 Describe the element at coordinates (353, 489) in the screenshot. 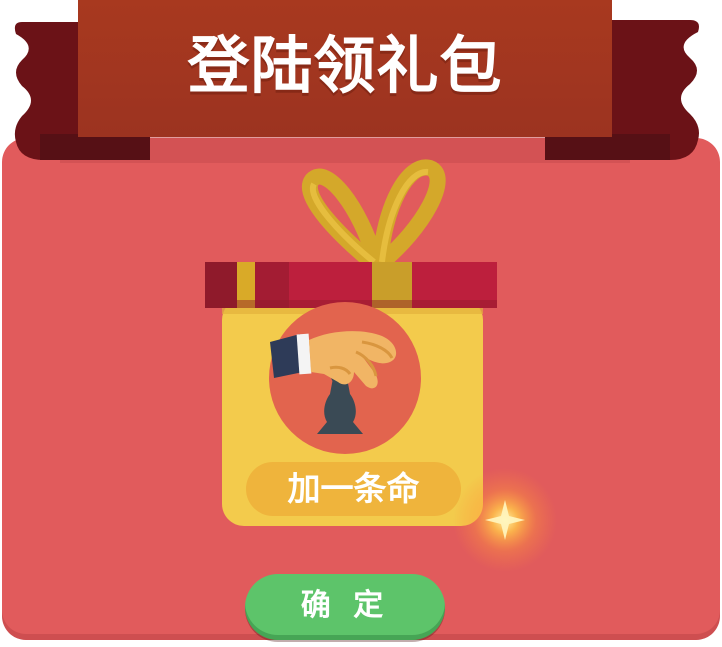

I see `reward-label: 加一条命` at that location.